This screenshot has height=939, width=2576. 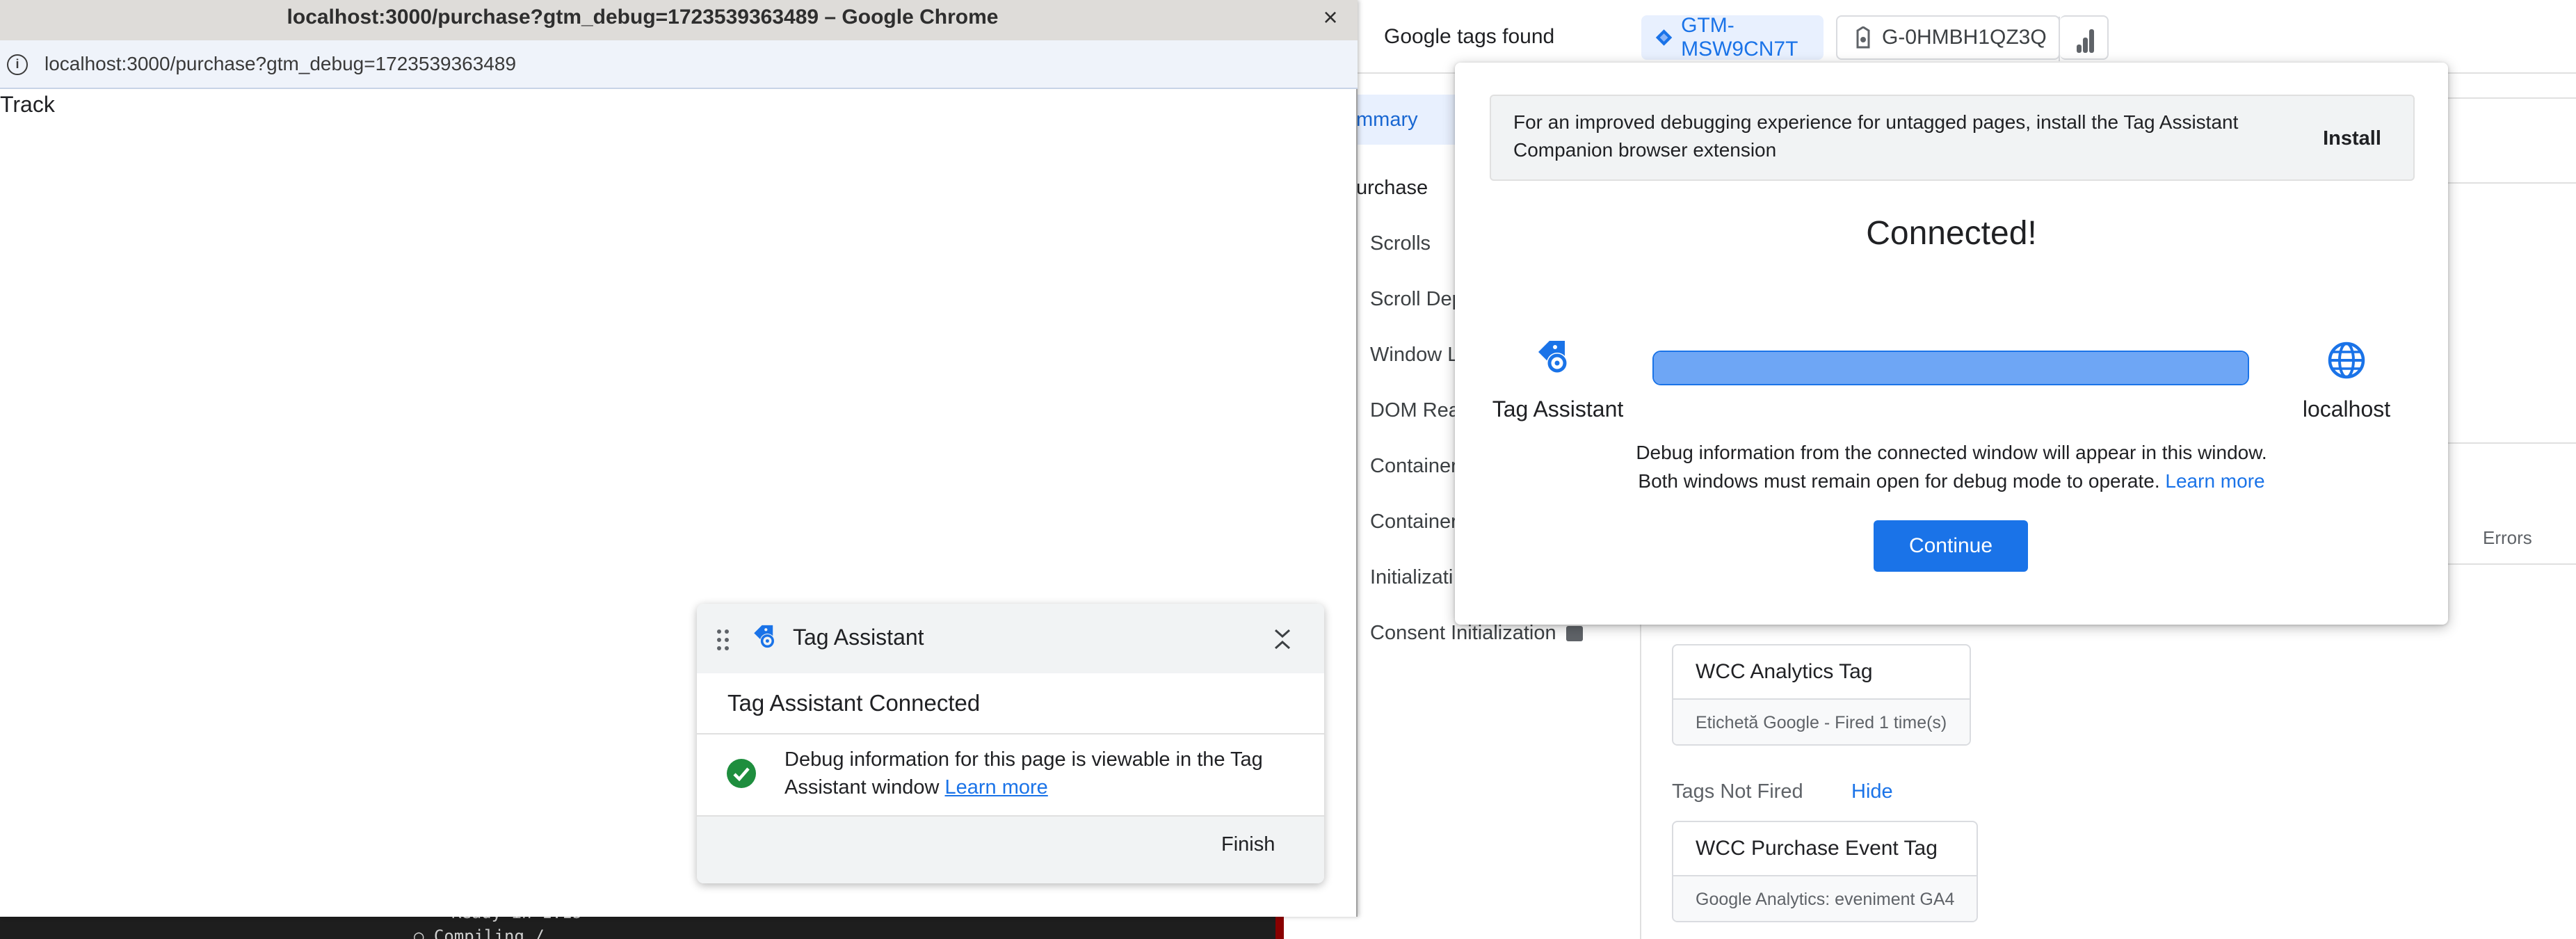 I want to click on sidebar-item-initialization: Initializati, so click(x=1411, y=578).